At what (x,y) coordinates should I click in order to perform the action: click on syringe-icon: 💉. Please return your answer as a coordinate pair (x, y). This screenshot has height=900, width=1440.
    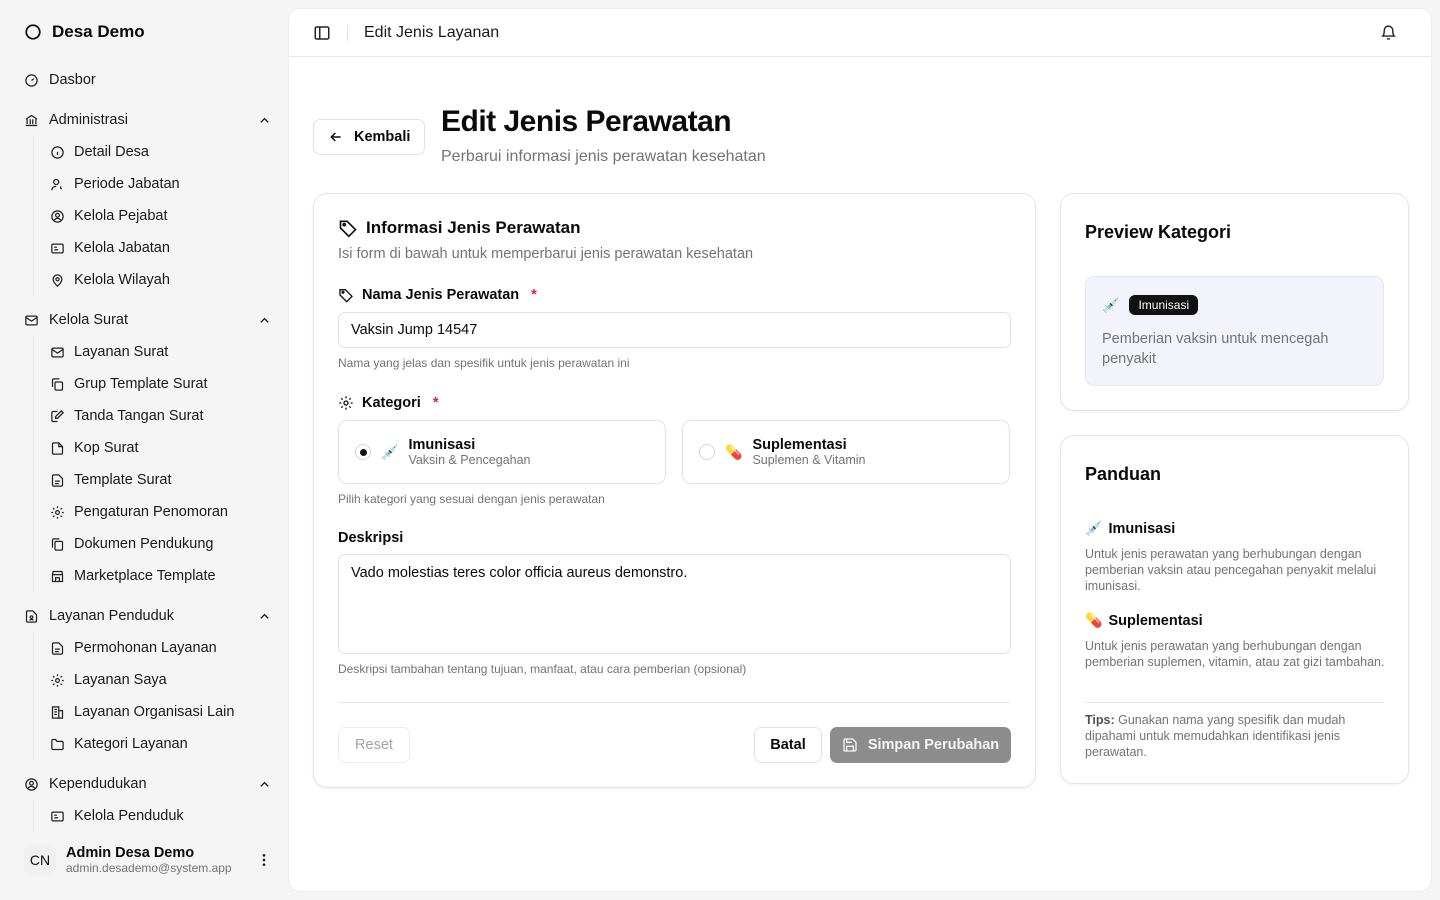
    Looking at the image, I should click on (1094, 528).